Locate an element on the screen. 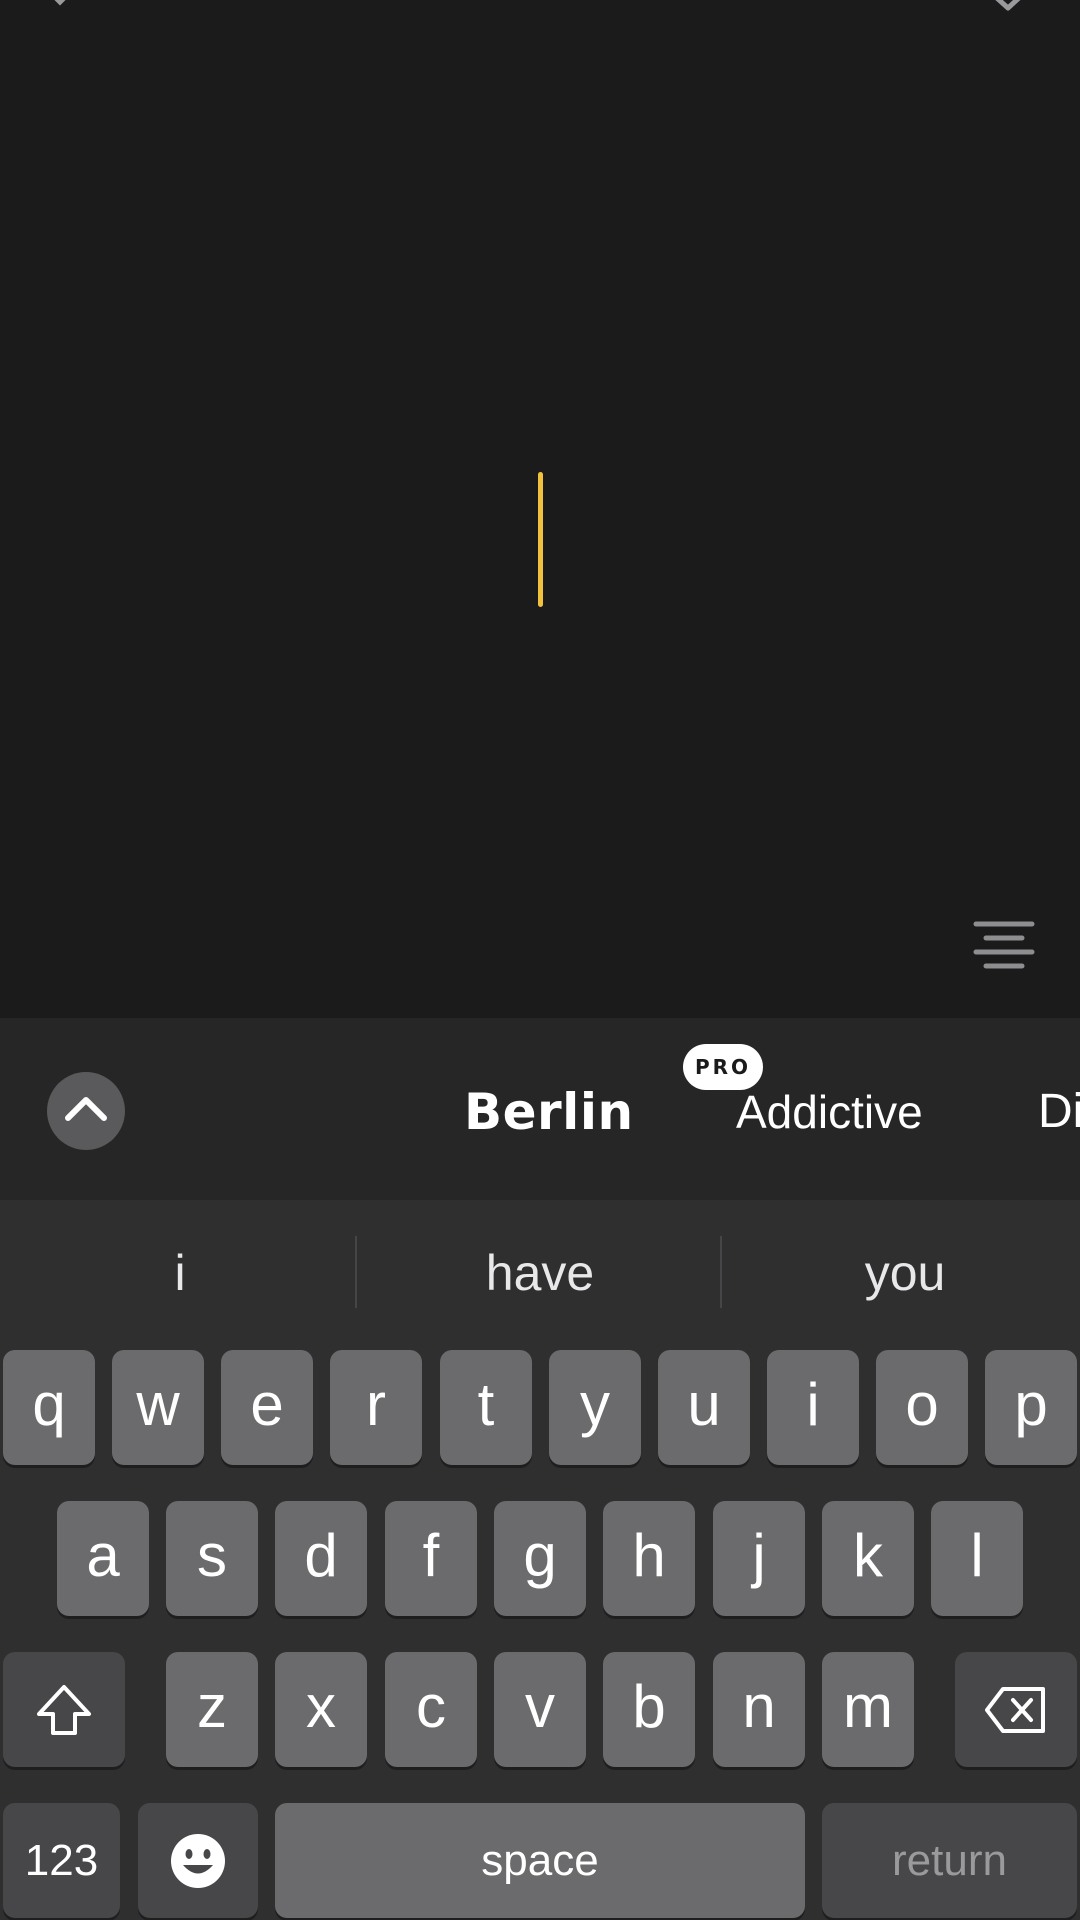 Image resolution: width=1080 pixels, height=1920 pixels. key-h: h is located at coordinates (649, 1558).